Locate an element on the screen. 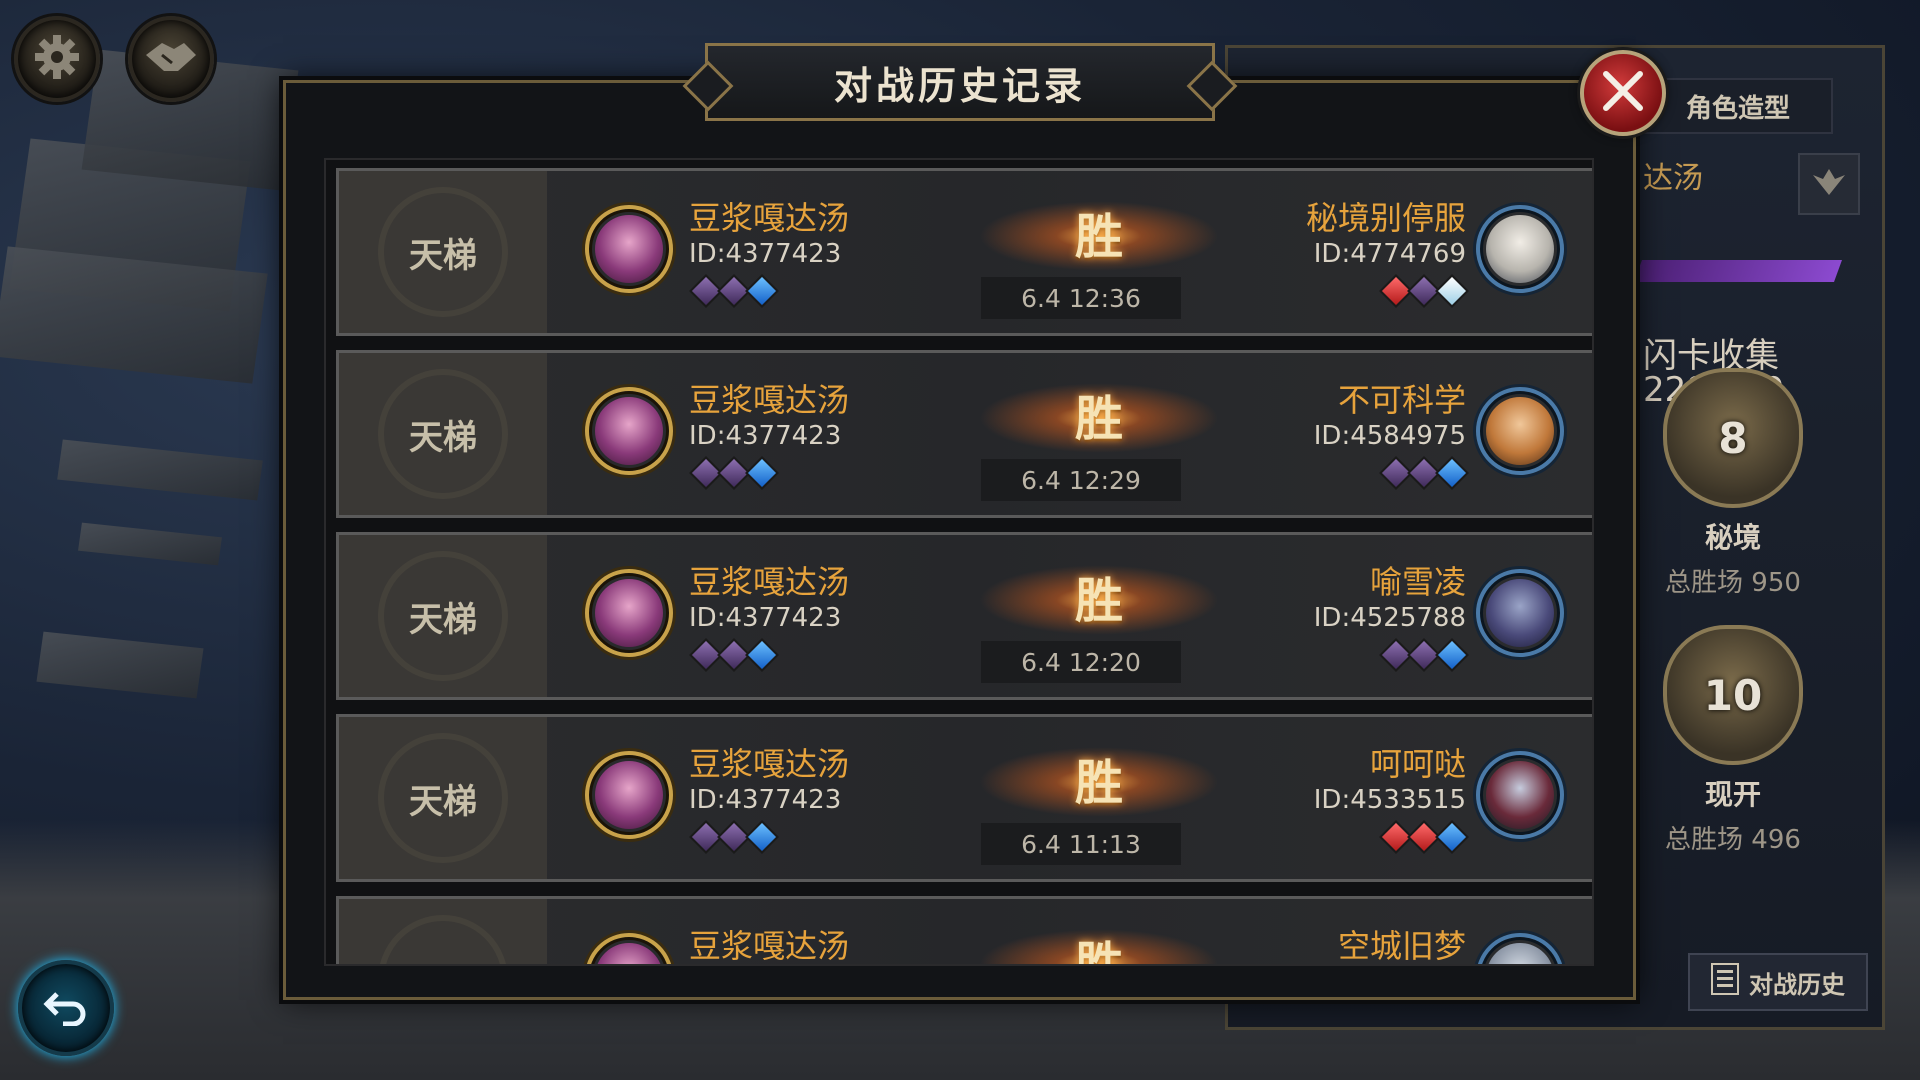  rank-wins: 总胜场 950 is located at coordinates (1733, 583).